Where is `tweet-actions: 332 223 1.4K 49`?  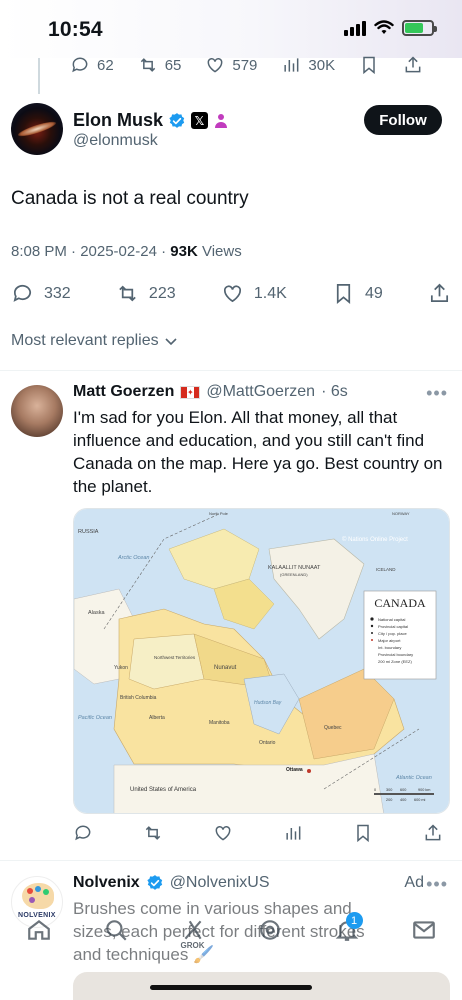 tweet-actions: 332 223 1.4K 49 is located at coordinates (231, 293).